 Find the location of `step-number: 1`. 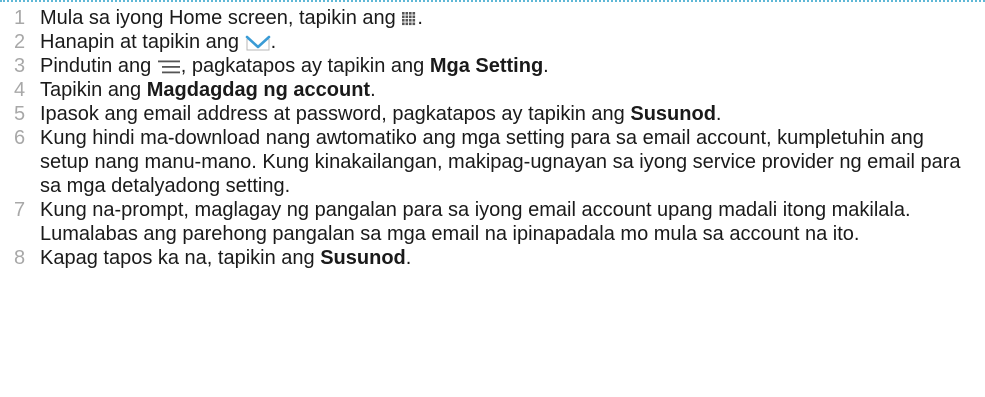

step-number: 1 is located at coordinates (20, 18).